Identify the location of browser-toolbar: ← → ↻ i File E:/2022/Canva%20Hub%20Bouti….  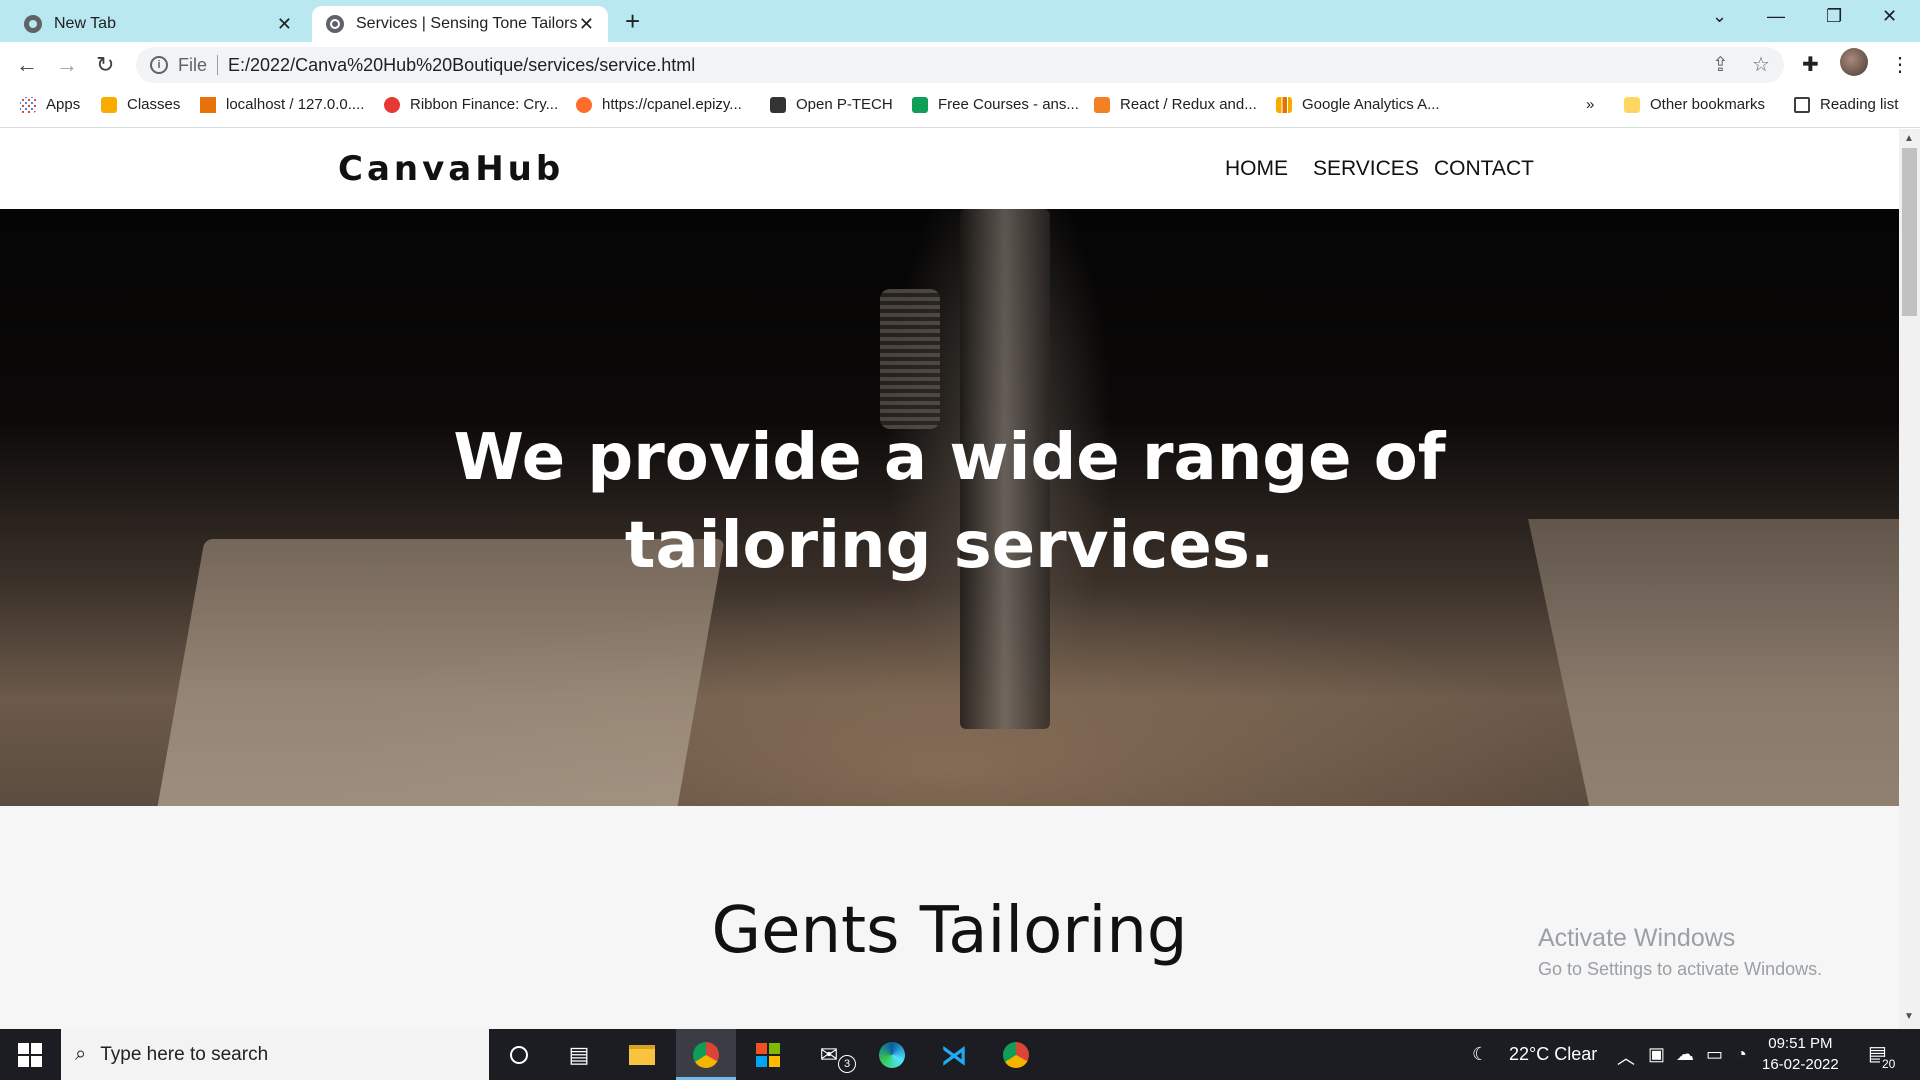
(960, 65).